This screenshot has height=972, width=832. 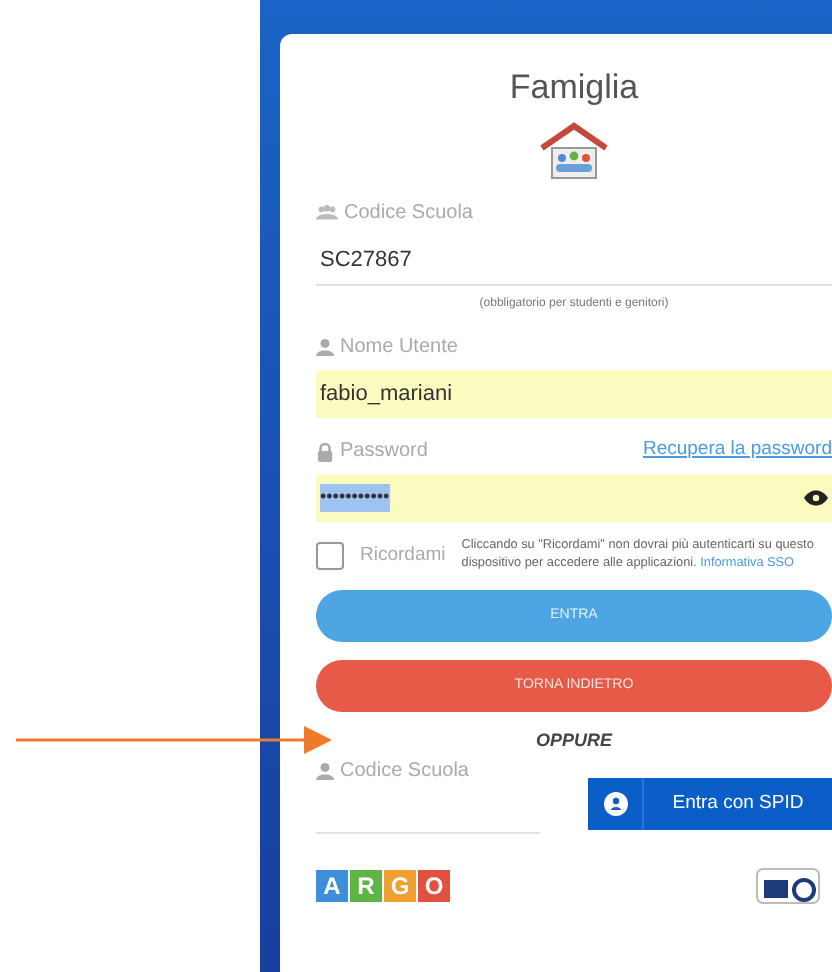 I want to click on logo-letter: G, so click(x=400, y=885).